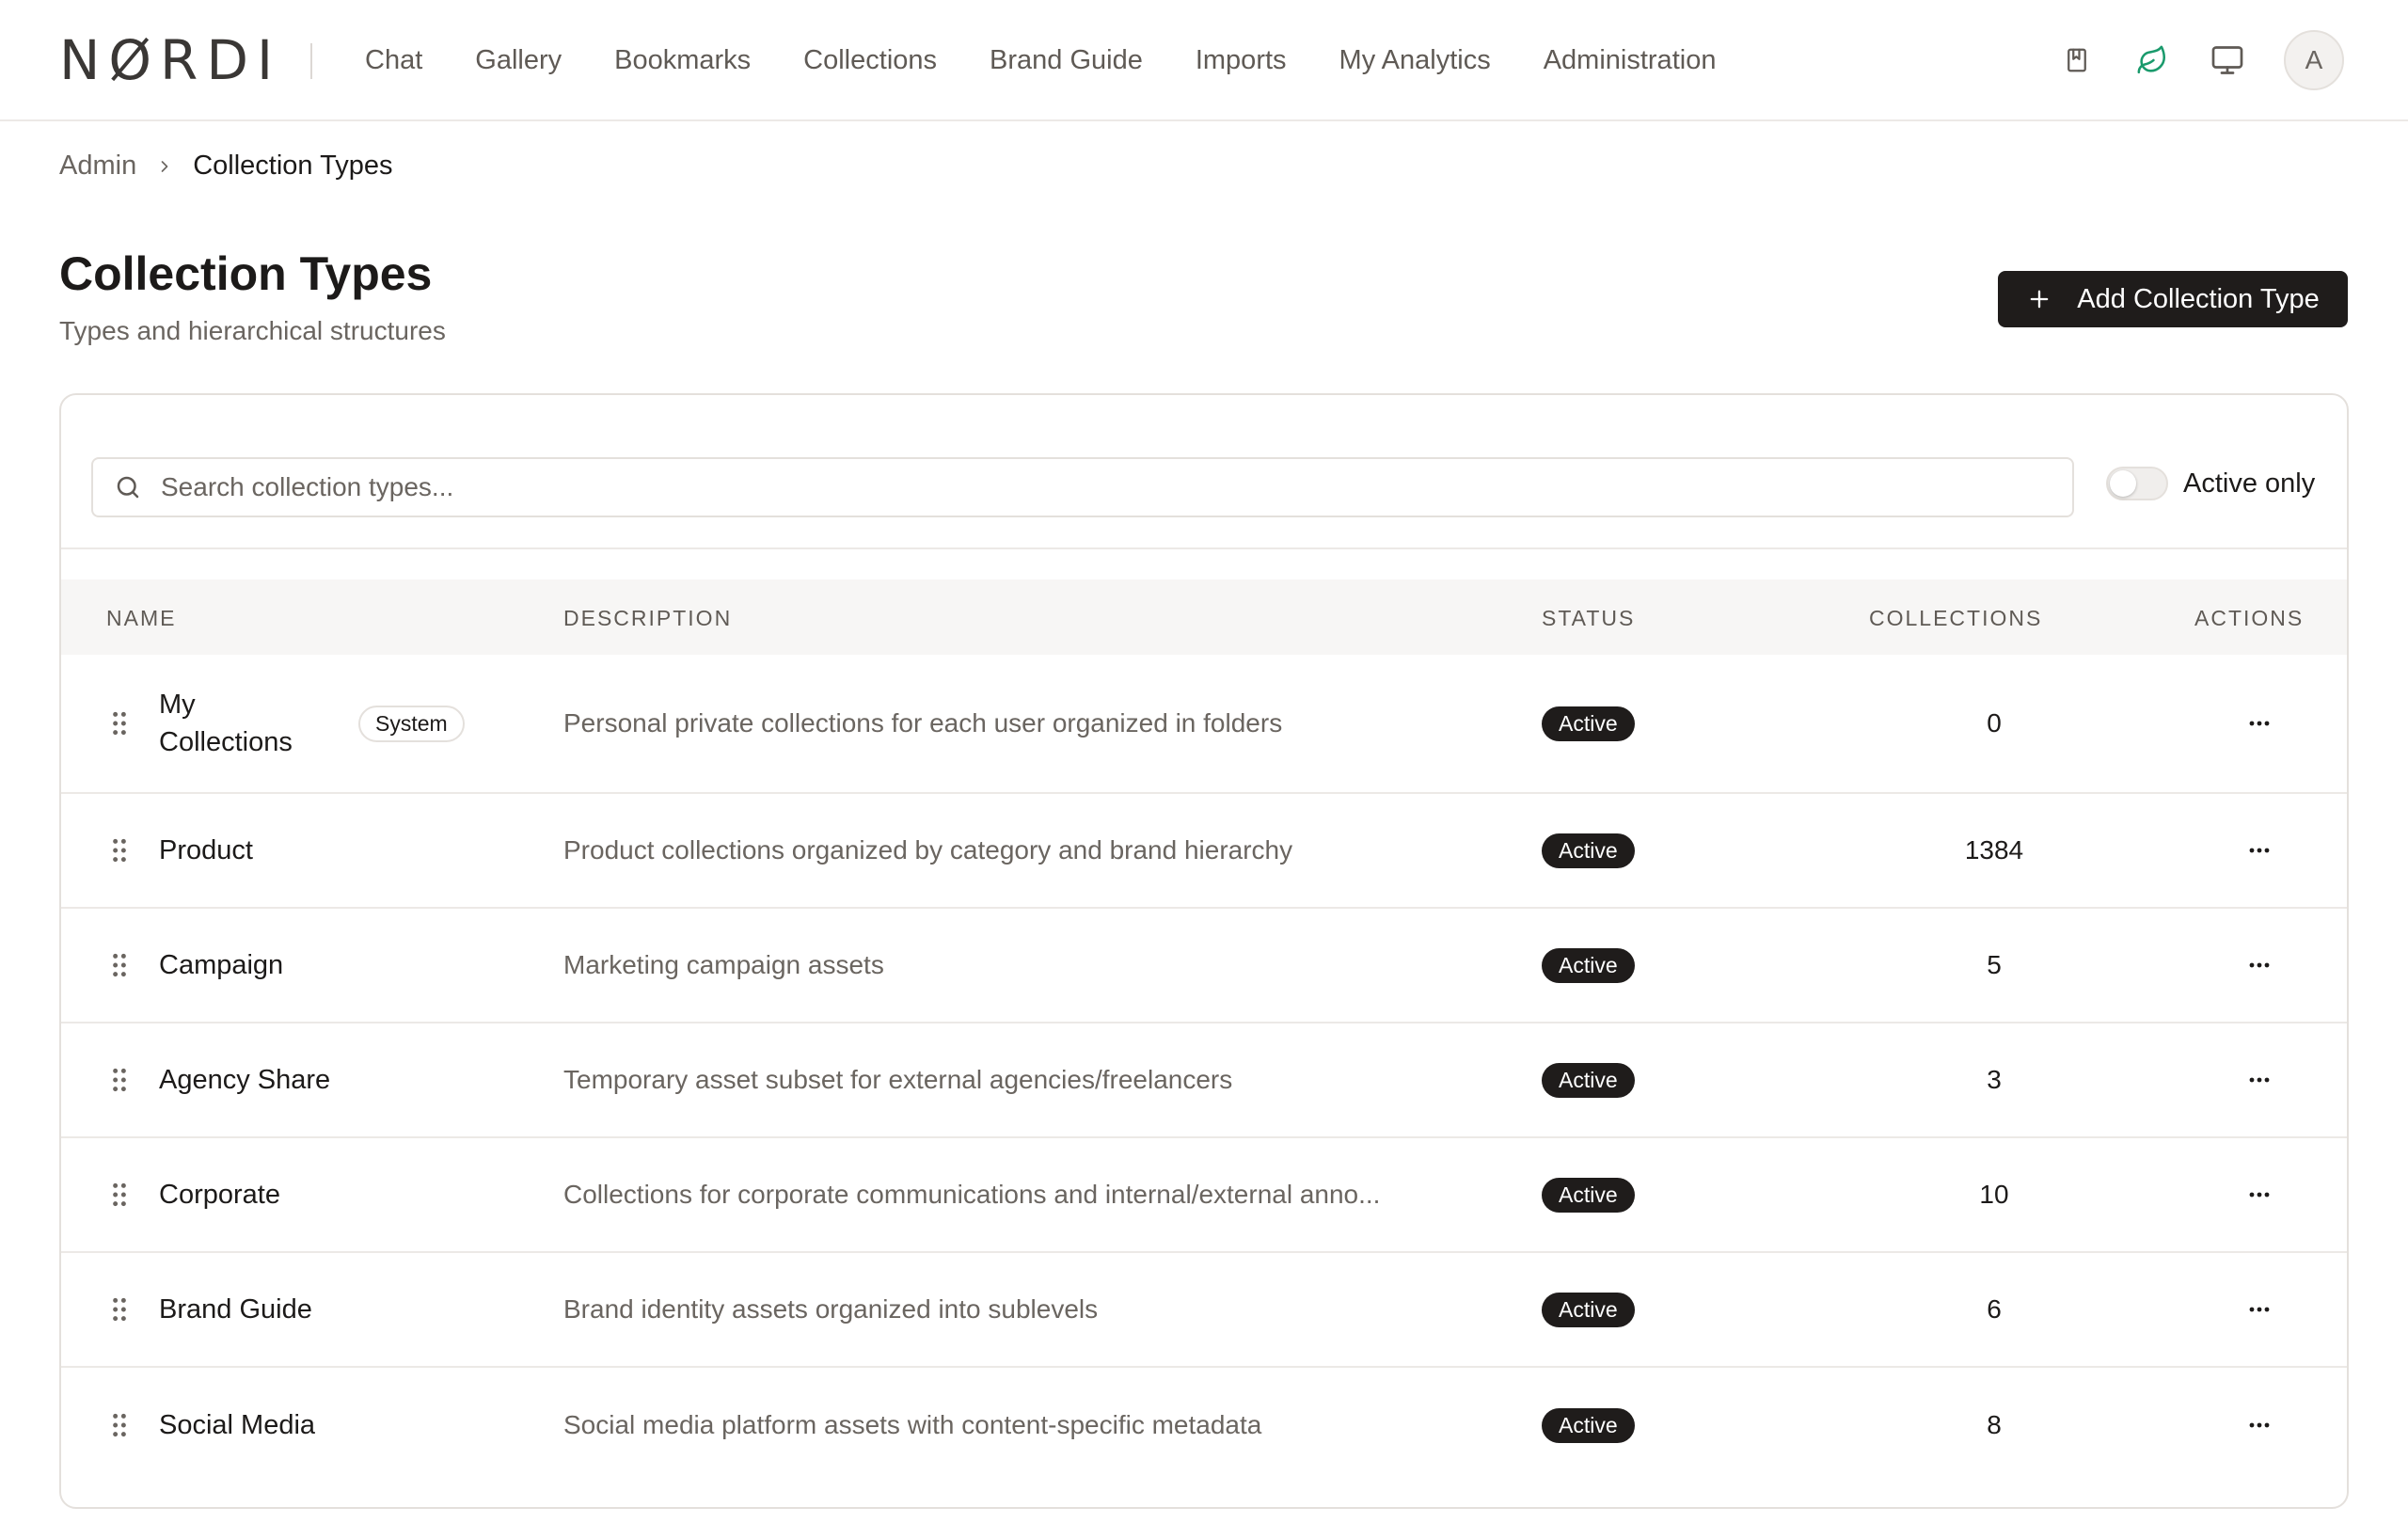  What do you see at coordinates (2314, 60) in the screenshot?
I see `user-avatar: A` at bounding box center [2314, 60].